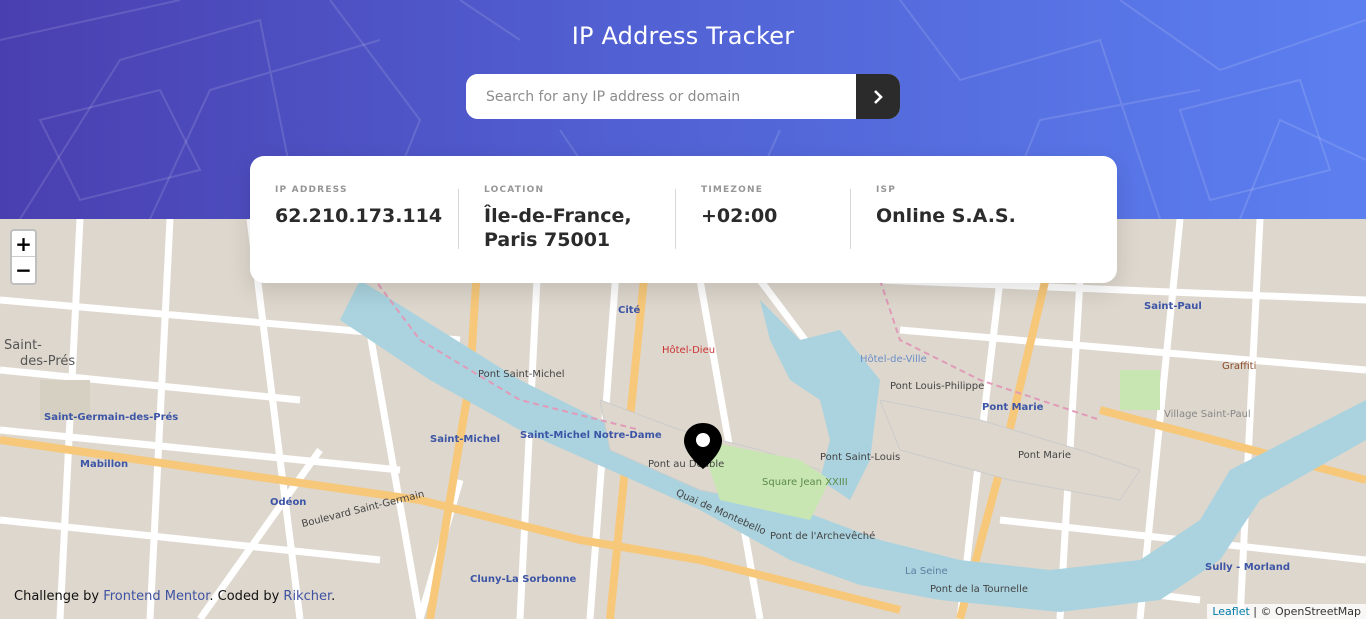 The width and height of the screenshot is (1366, 619). I want to click on map-label: Saint-, so click(23, 345).